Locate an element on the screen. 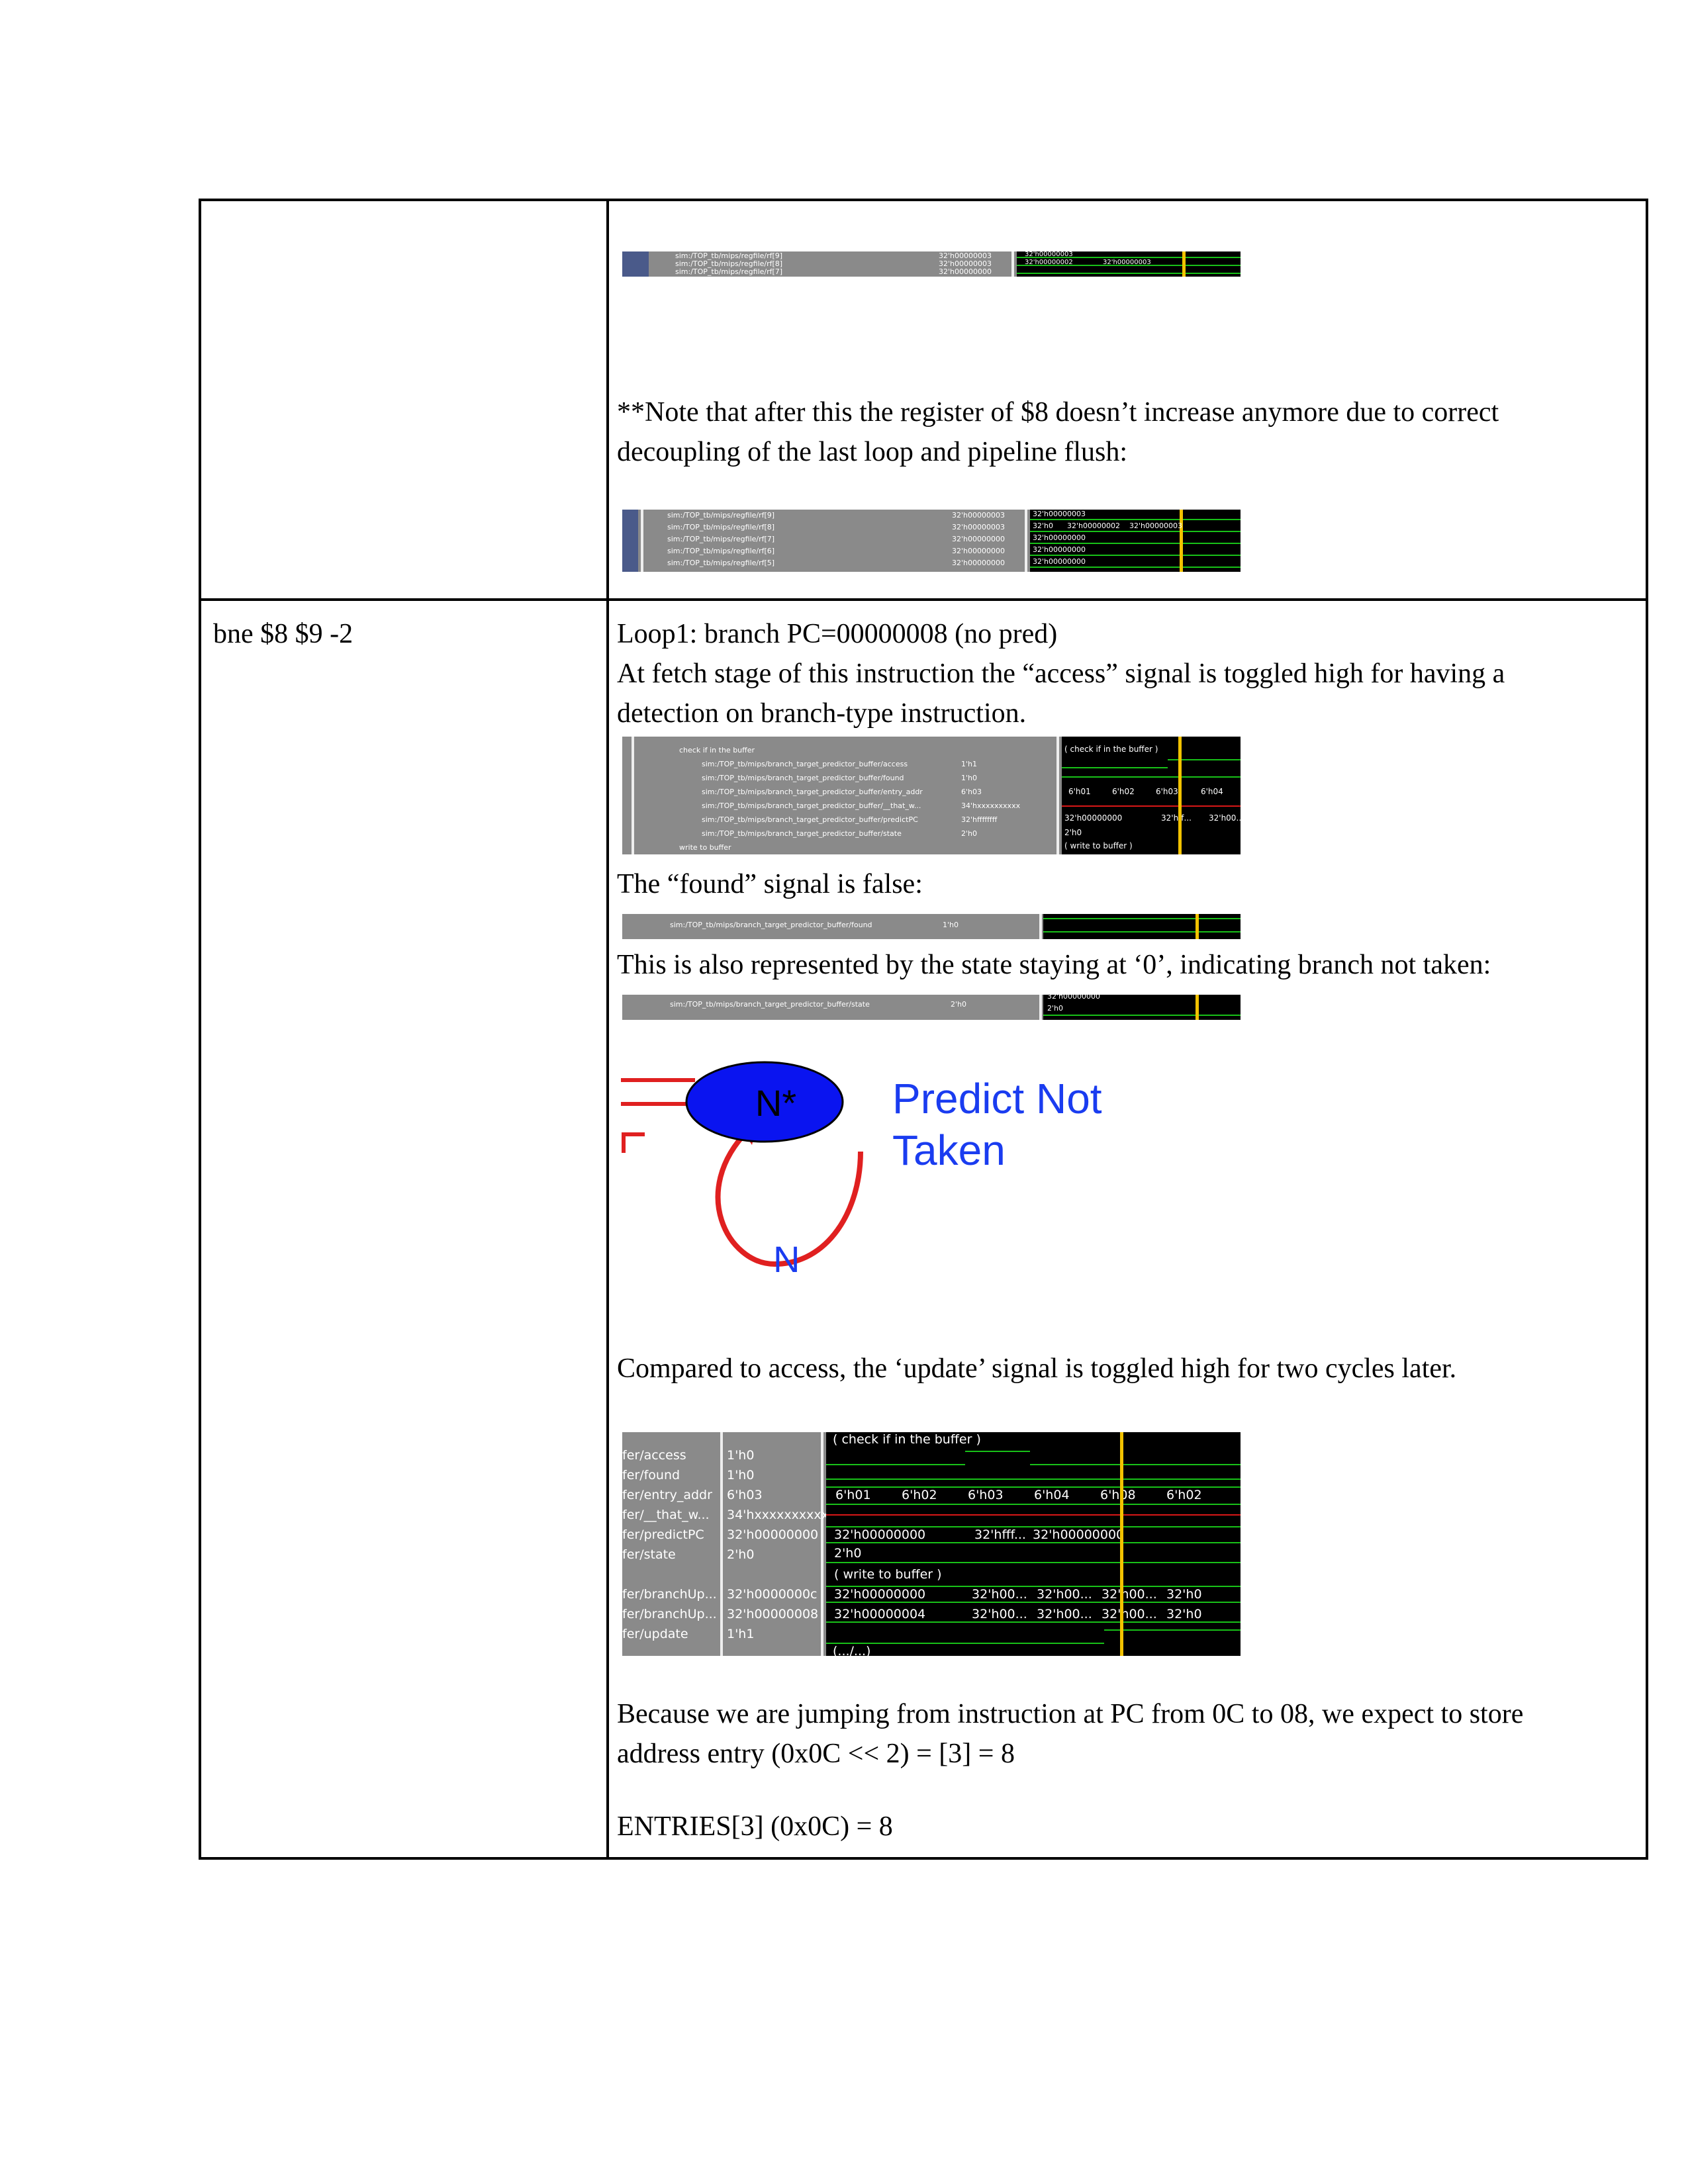 The height and width of the screenshot is (2184, 1688). access-line-2: detection on branch-type instruction. is located at coordinates (822, 714).